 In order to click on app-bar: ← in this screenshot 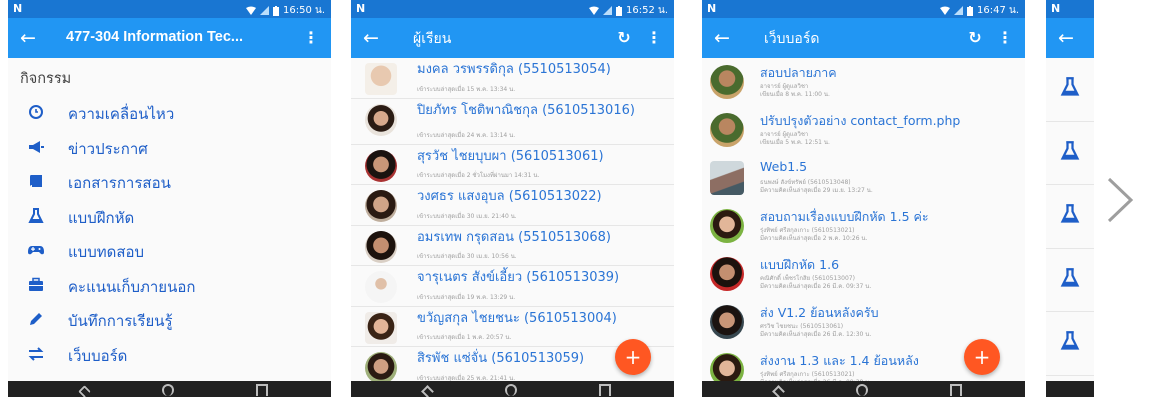, I will do `click(1070, 38)`.